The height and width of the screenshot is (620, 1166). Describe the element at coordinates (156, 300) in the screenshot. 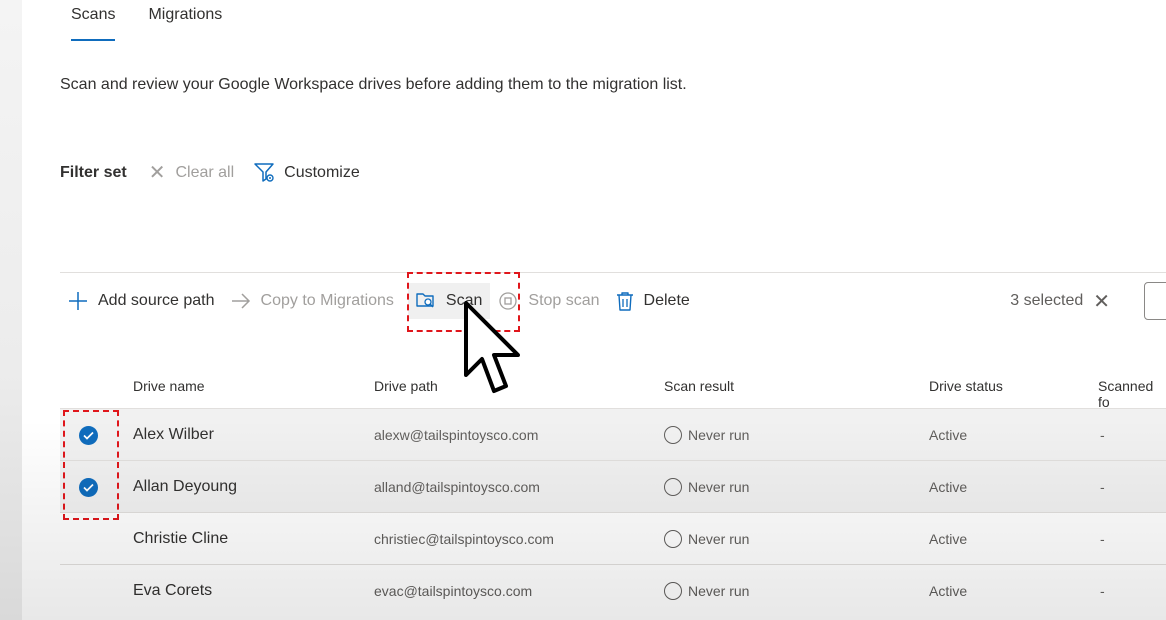

I see `add-source-path-label: Add source path` at that location.